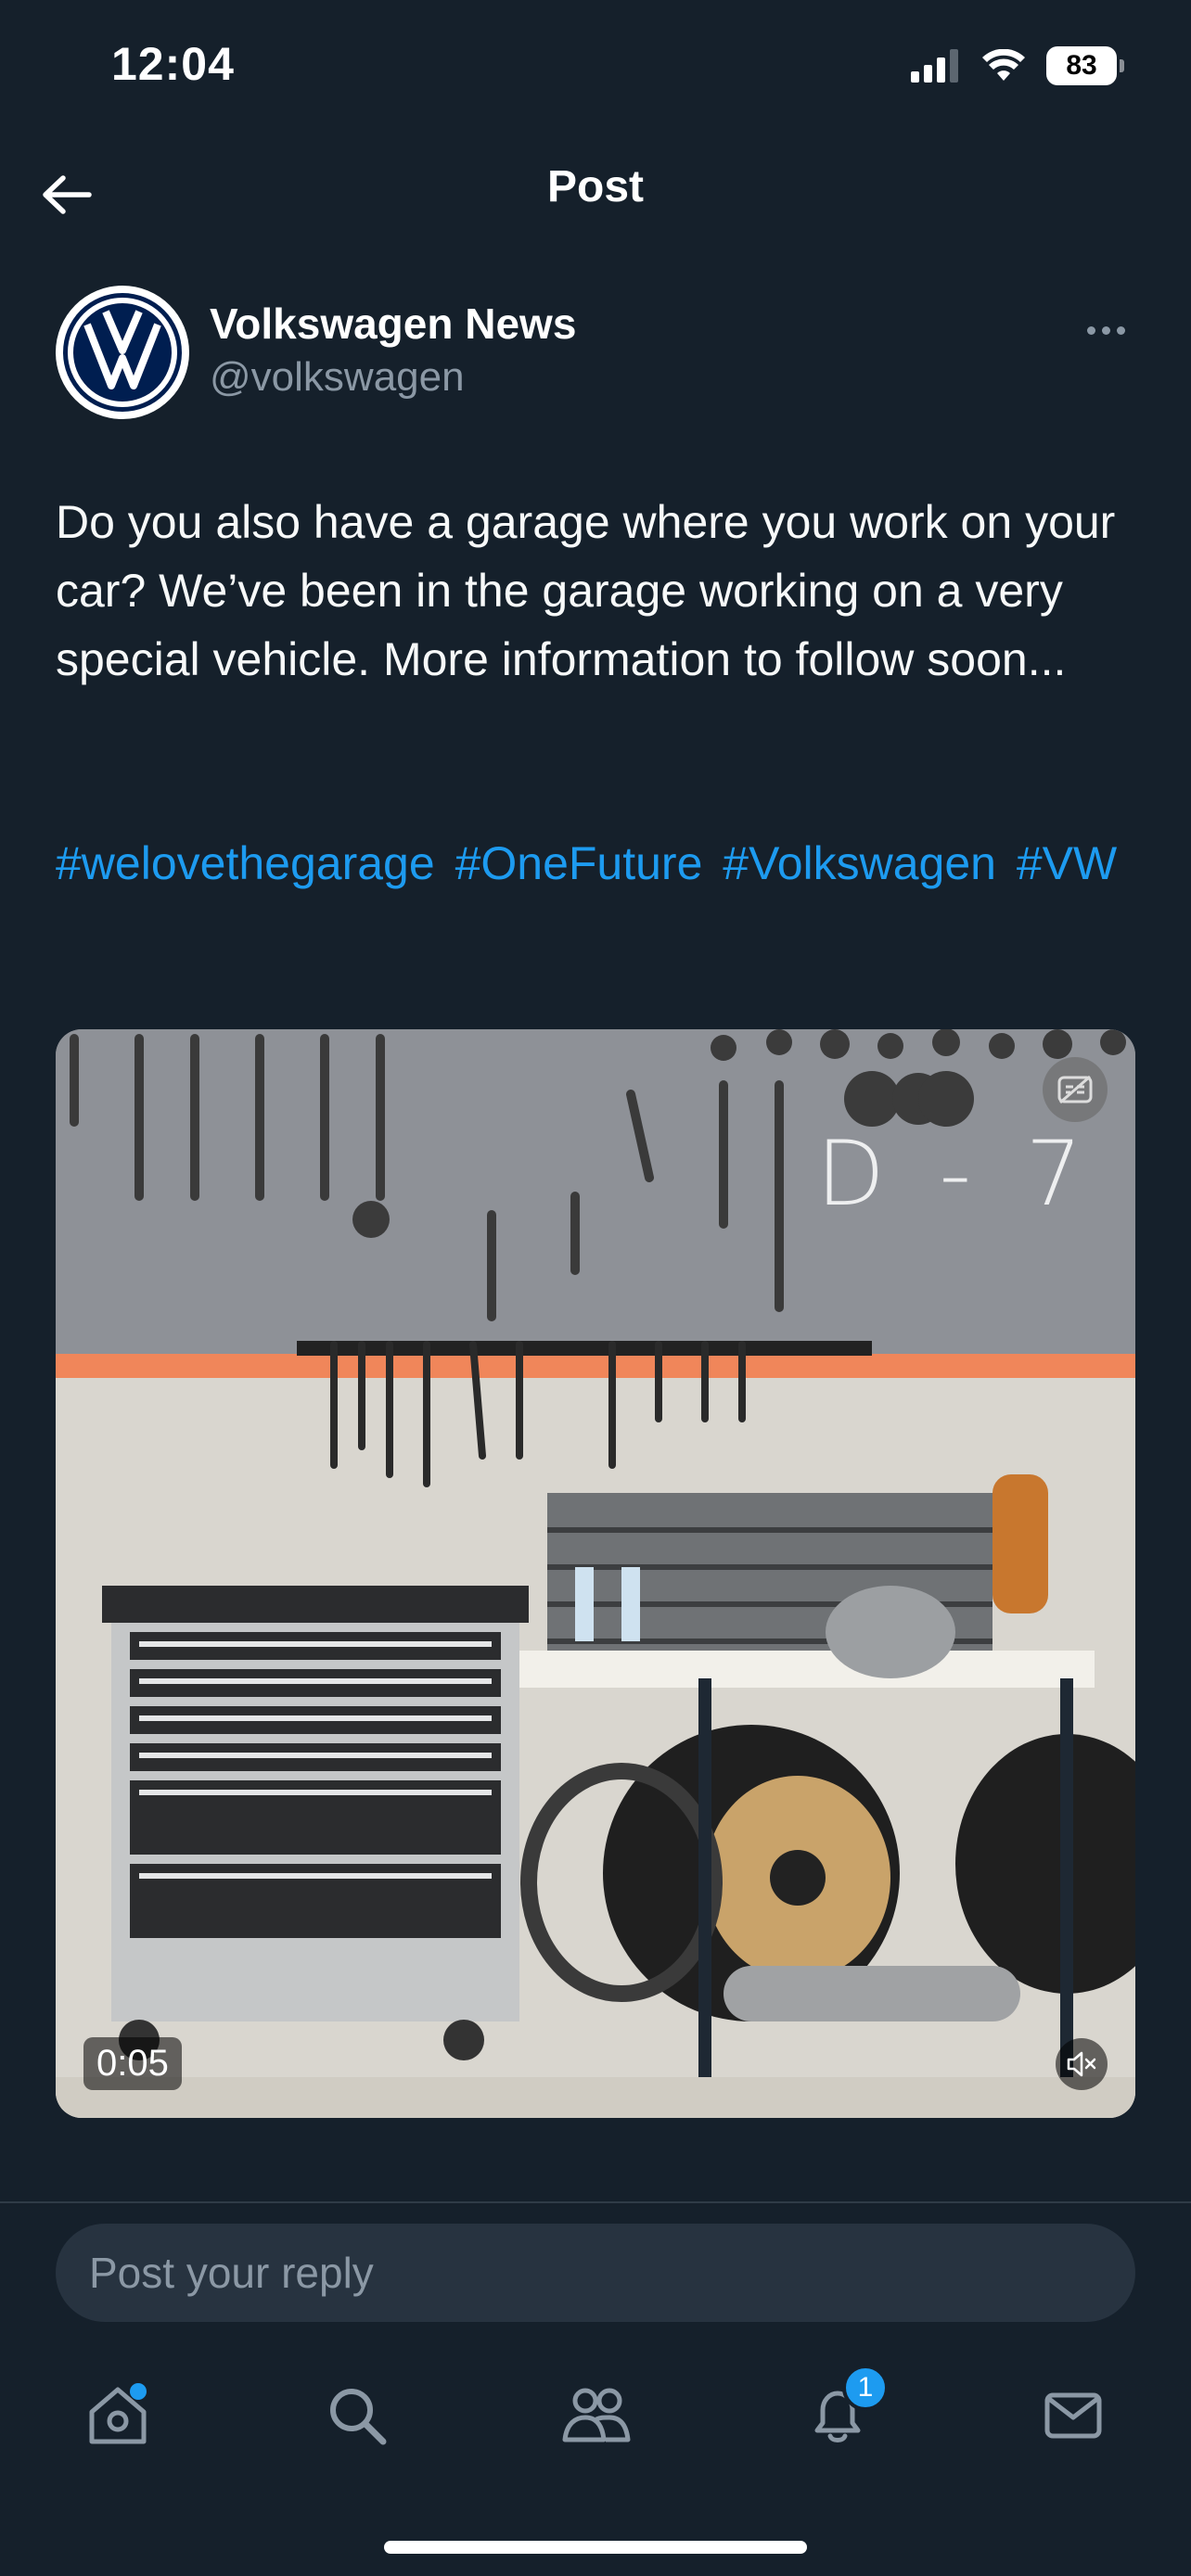  I want to click on video-watermark: D - 7, so click(955, 1174).